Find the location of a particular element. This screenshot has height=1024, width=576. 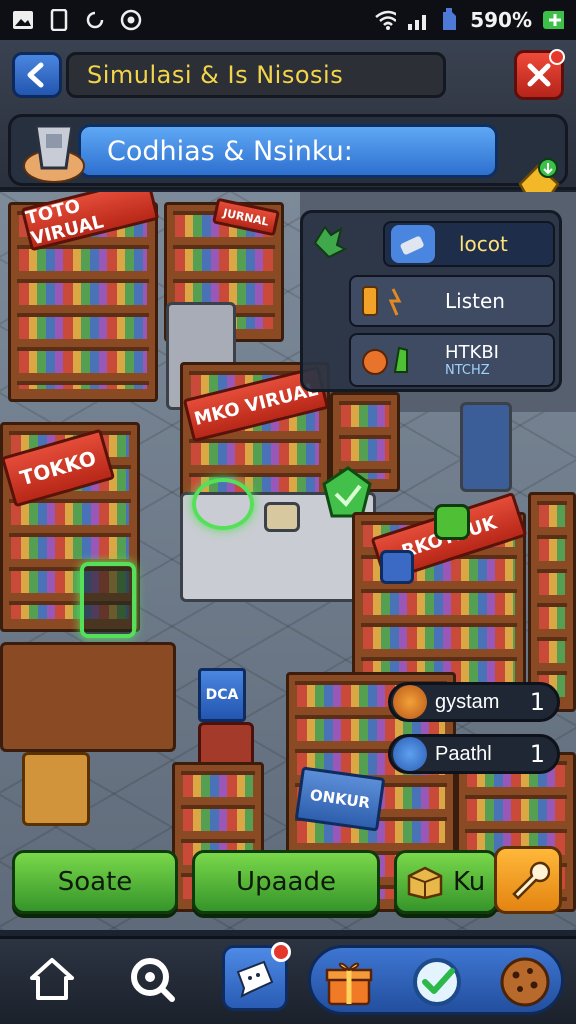

gear-coin-icon is located at coordinates (410, 702).